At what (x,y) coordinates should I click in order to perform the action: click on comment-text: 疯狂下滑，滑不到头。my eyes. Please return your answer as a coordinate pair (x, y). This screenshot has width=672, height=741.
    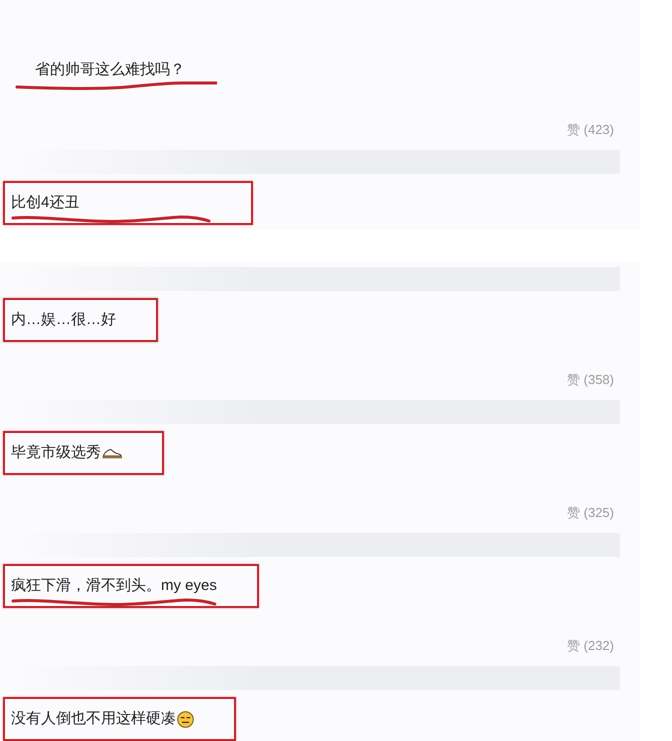
    Looking at the image, I should click on (114, 586).